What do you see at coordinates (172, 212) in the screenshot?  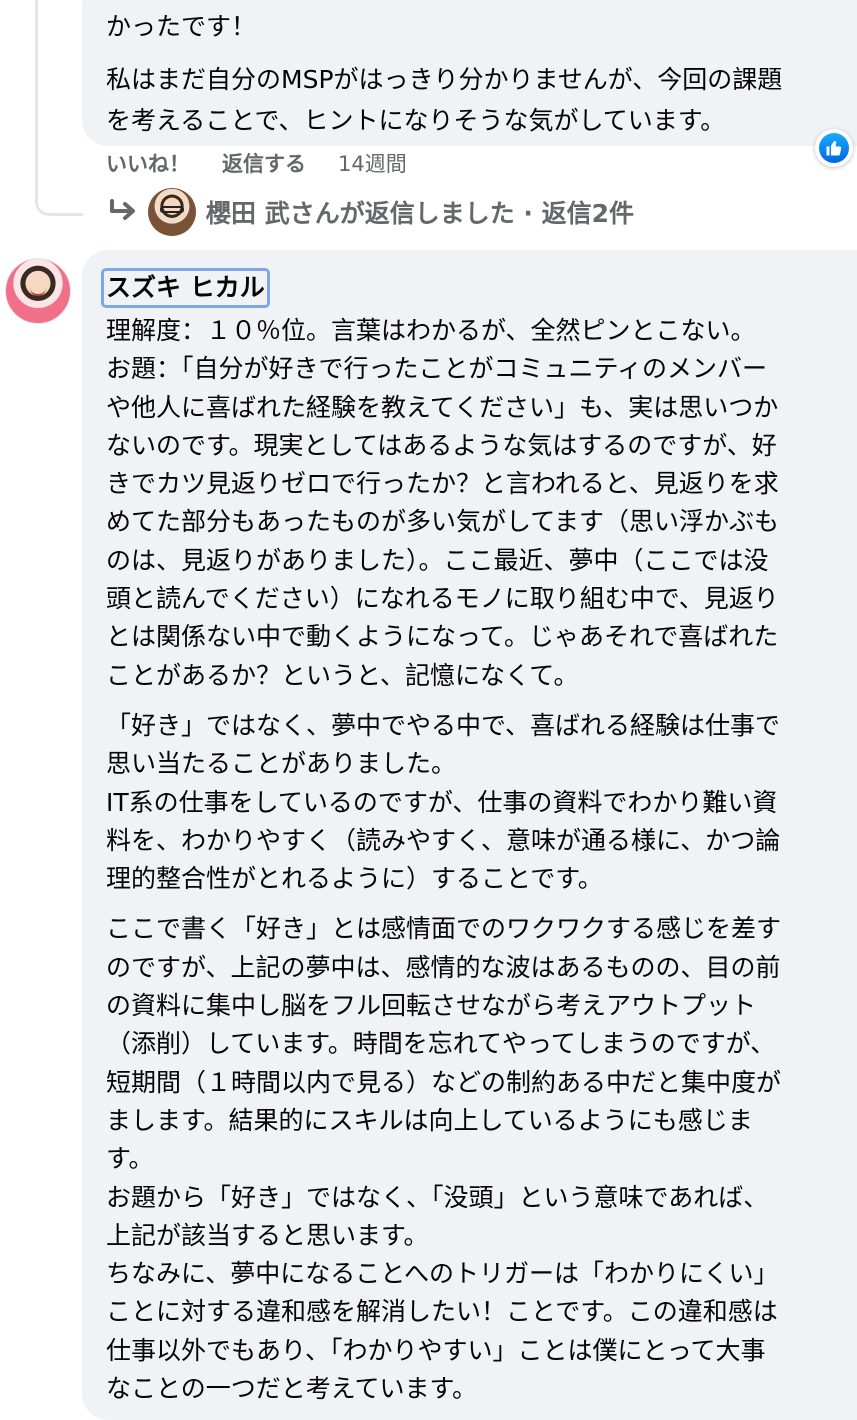 I see `replier-avatar` at bounding box center [172, 212].